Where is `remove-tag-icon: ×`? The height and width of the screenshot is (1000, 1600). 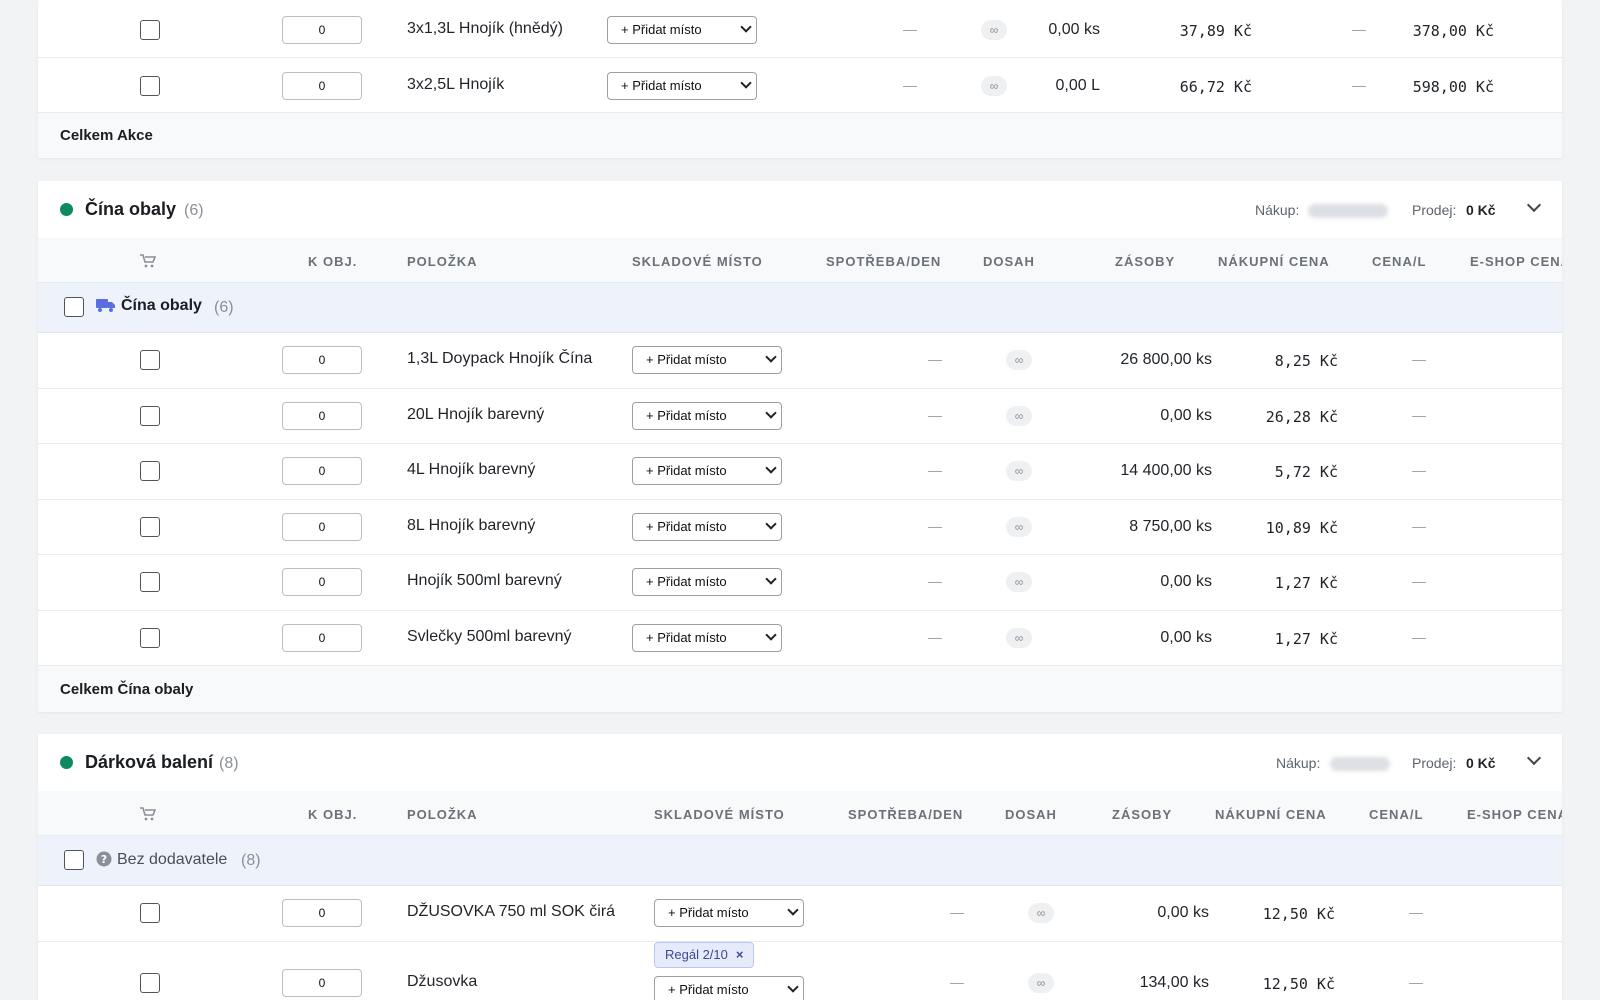 remove-tag-icon: × is located at coordinates (740, 954).